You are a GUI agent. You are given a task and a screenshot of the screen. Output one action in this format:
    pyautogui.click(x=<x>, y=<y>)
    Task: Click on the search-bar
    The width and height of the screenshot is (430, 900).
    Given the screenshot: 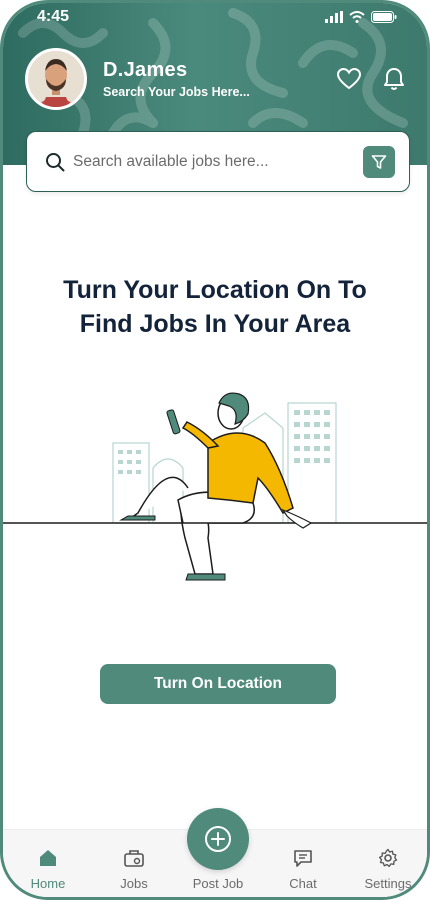 What is the action you would take?
    pyautogui.click(x=218, y=161)
    